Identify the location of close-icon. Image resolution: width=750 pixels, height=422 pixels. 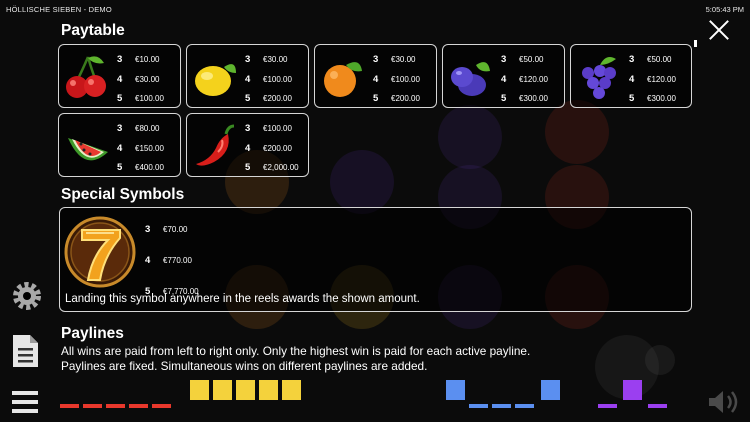
(719, 30).